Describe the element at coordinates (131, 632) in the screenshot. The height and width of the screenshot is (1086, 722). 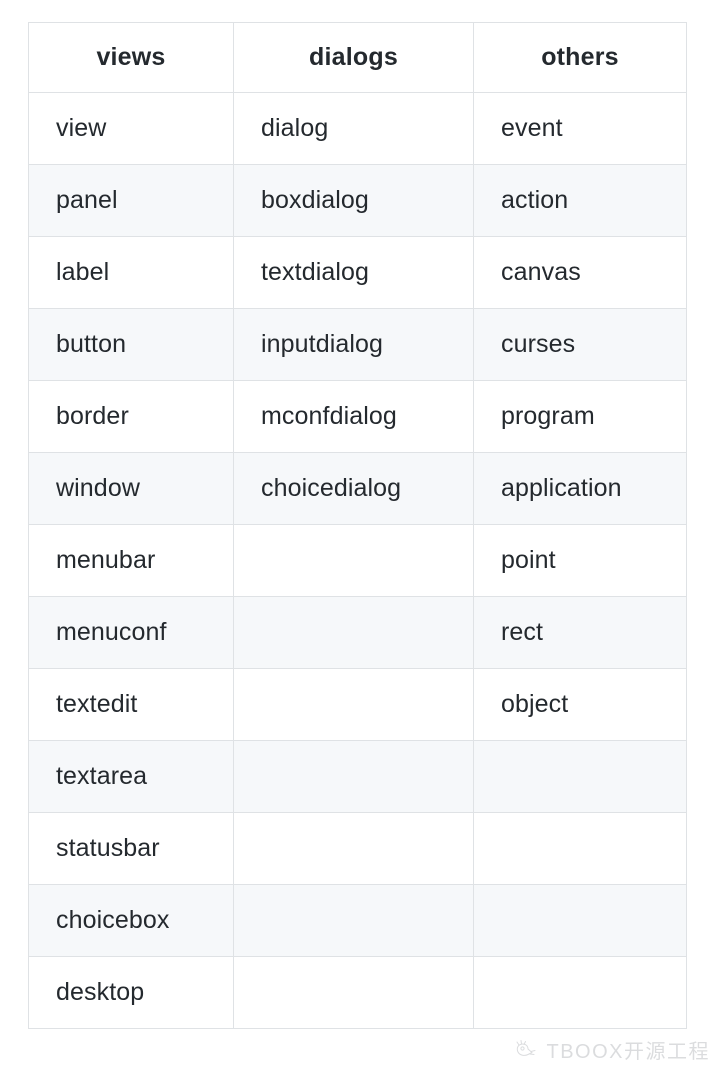
I see `table-cell: menuconf` at that location.